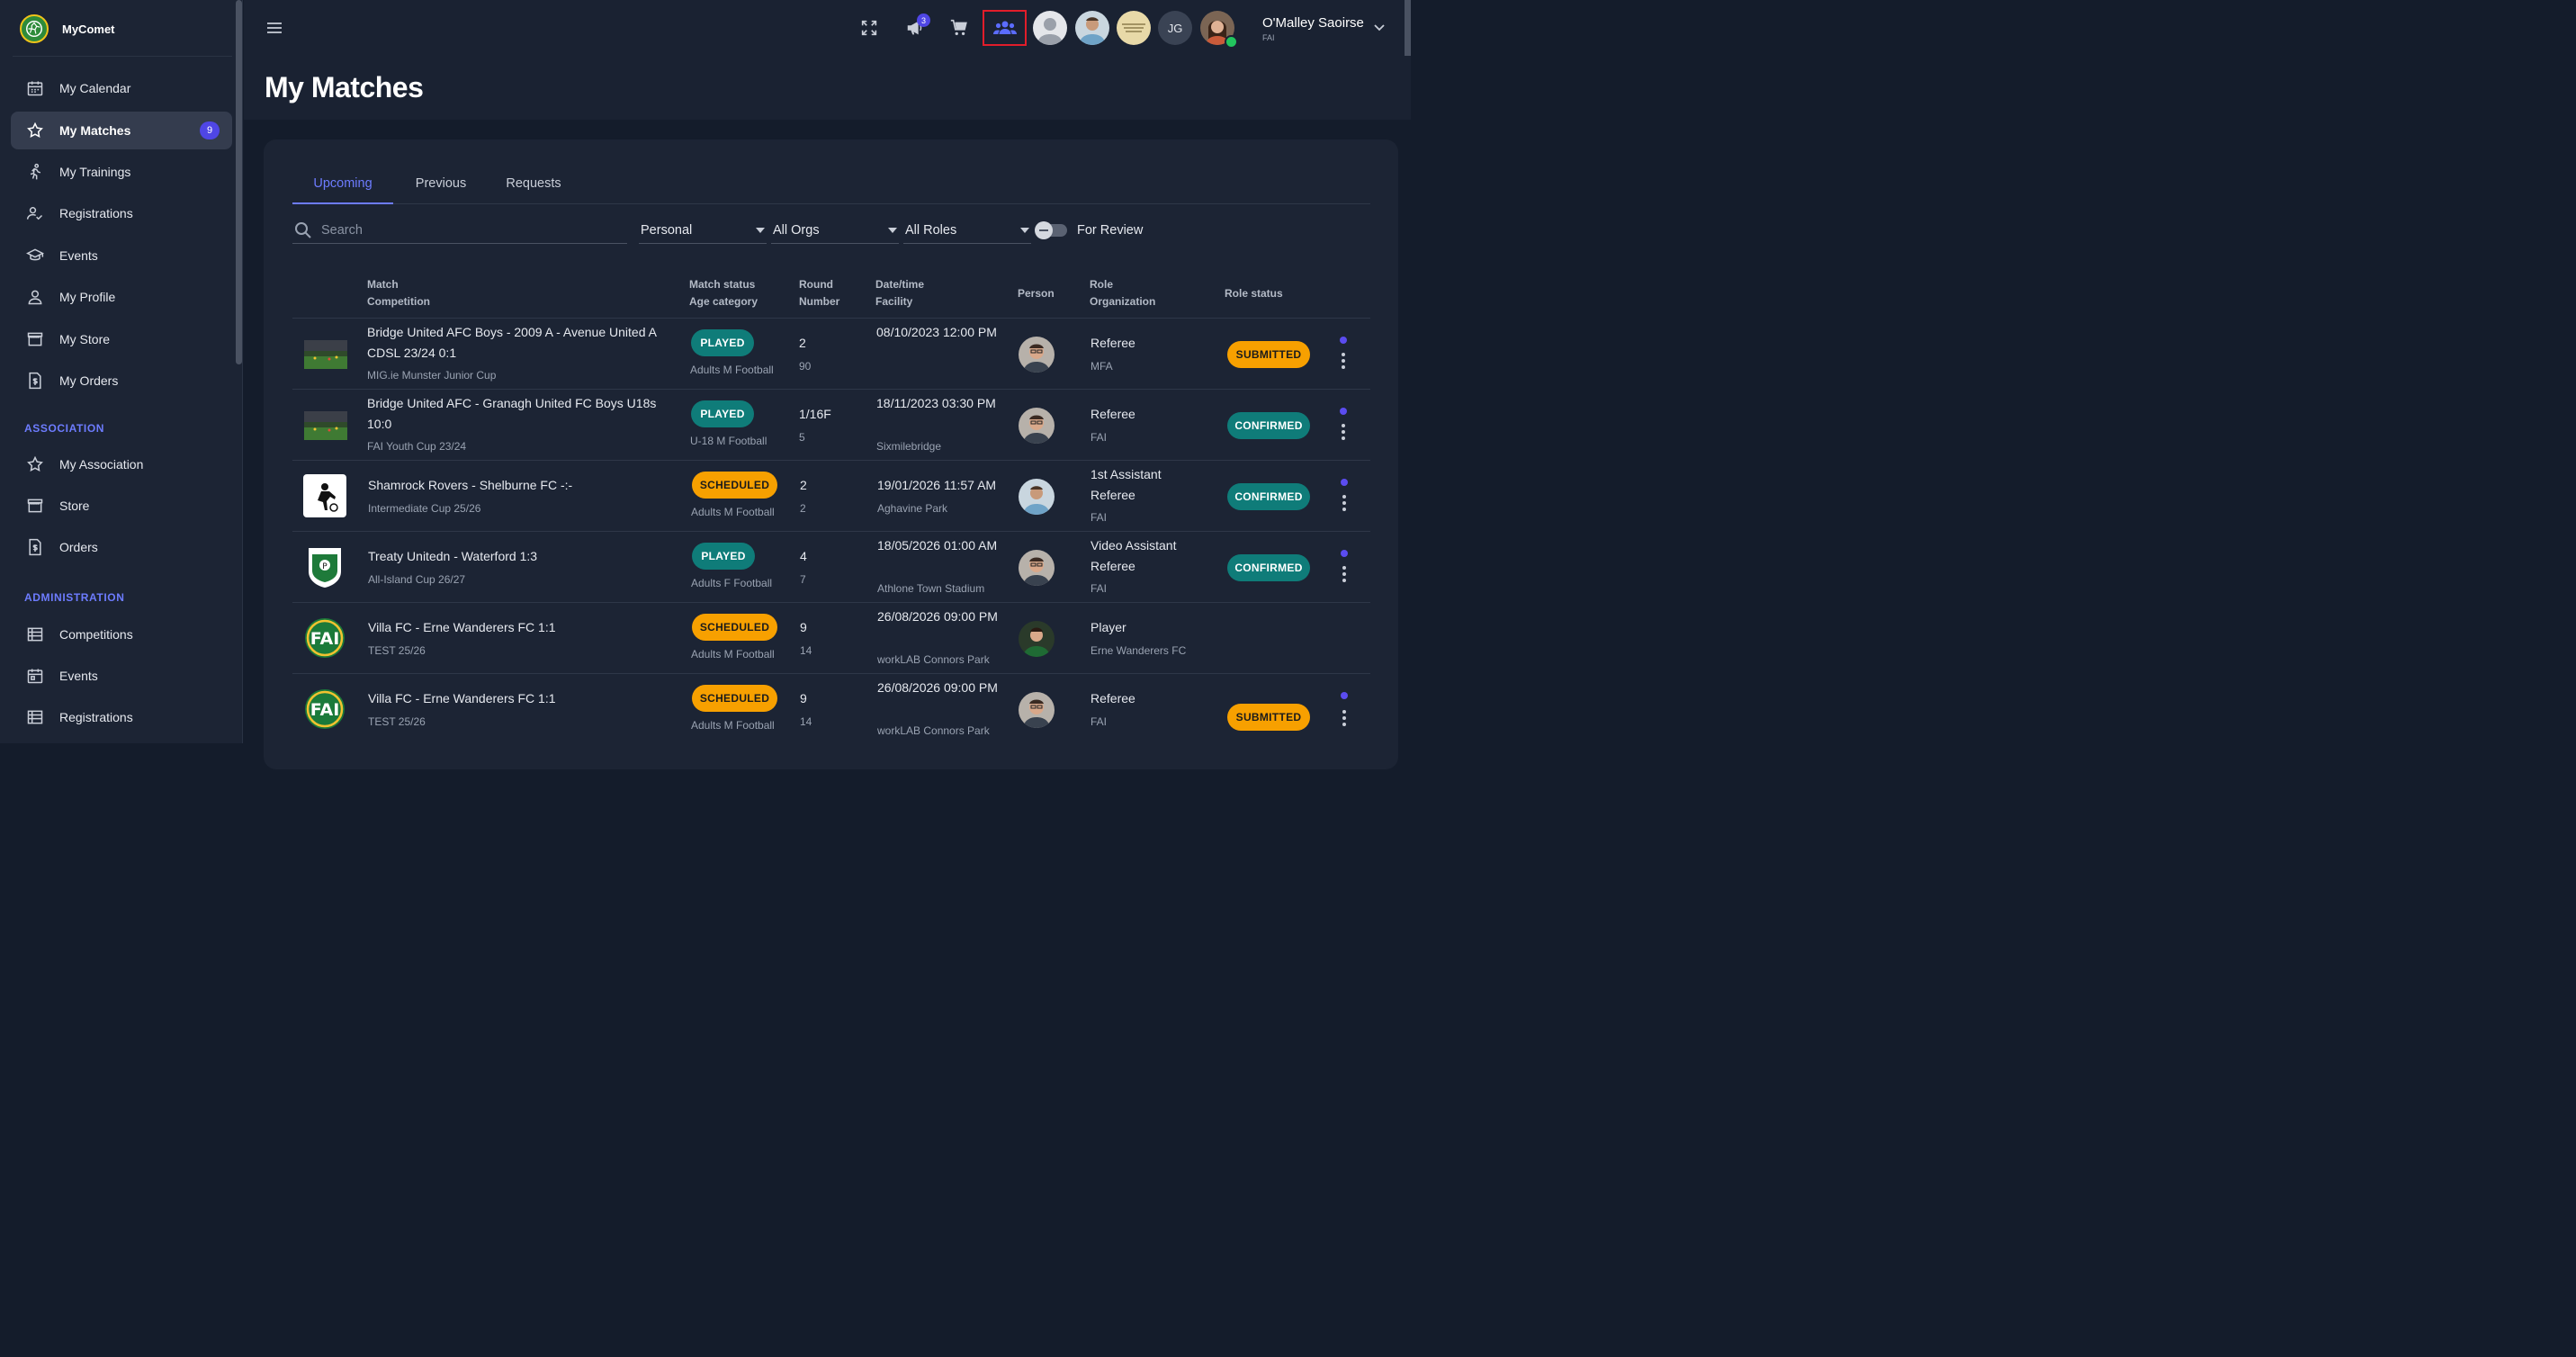  What do you see at coordinates (523, 556) in the screenshot?
I see `match-title: Treaty Unitedn - Waterford 1:3` at bounding box center [523, 556].